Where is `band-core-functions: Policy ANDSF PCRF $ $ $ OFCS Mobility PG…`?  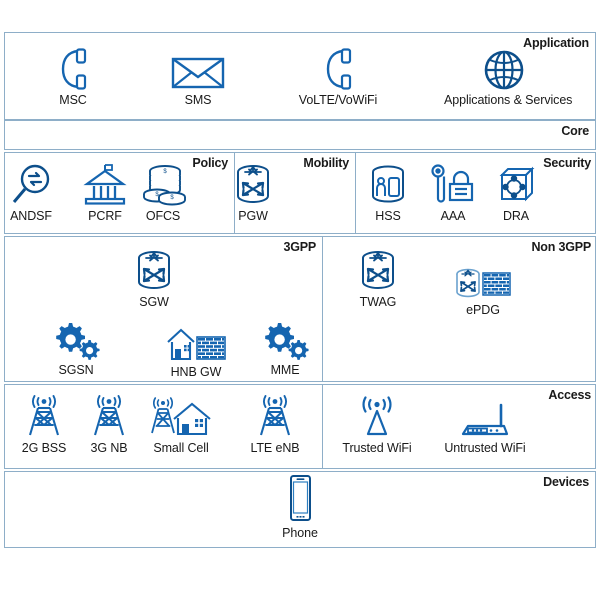 band-core-functions: Policy ANDSF PCRF $ $ $ OFCS Mobility PG… is located at coordinates (300, 193).